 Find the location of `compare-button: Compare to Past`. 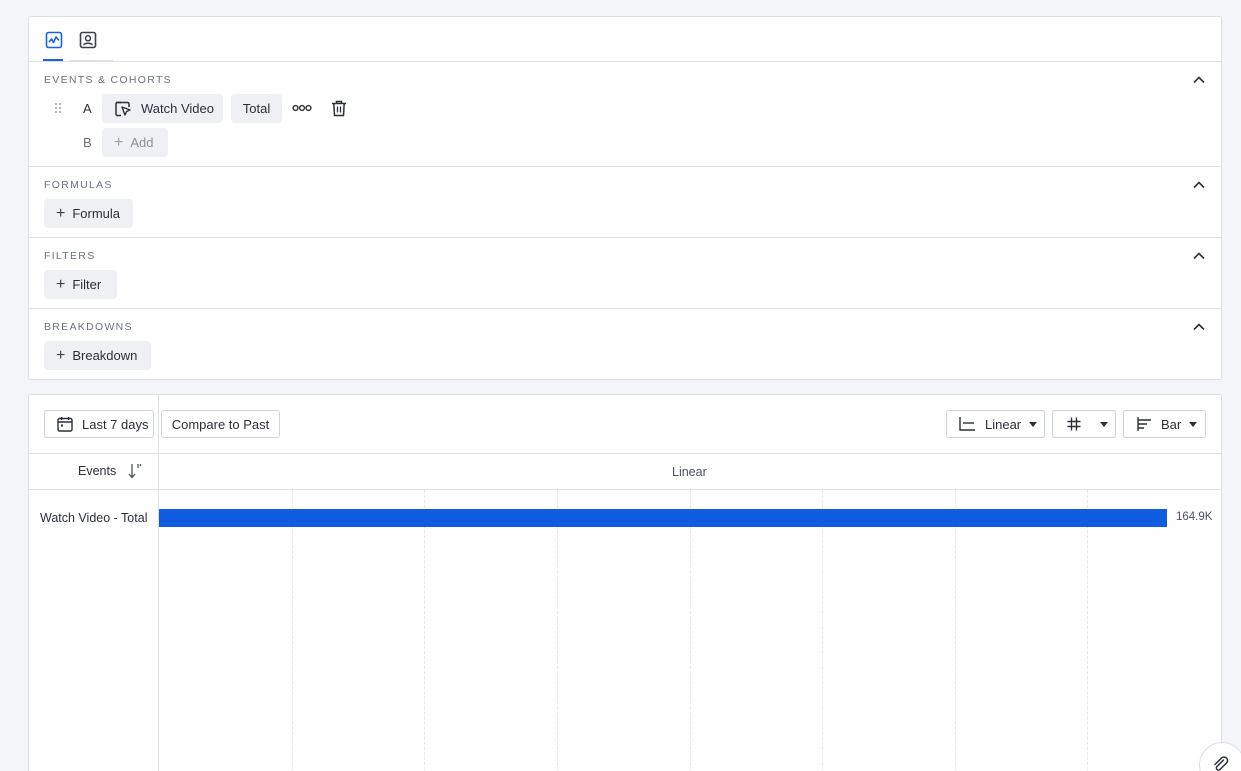

compare-button: Compare to Past is located at coordinates (220, 424).